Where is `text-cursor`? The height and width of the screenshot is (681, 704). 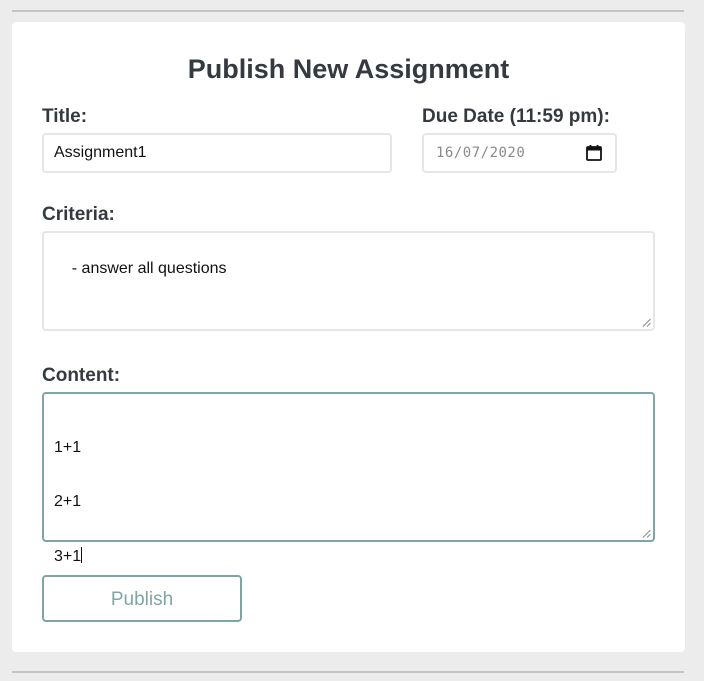
text-cursor is located at coordinates (82, 555).